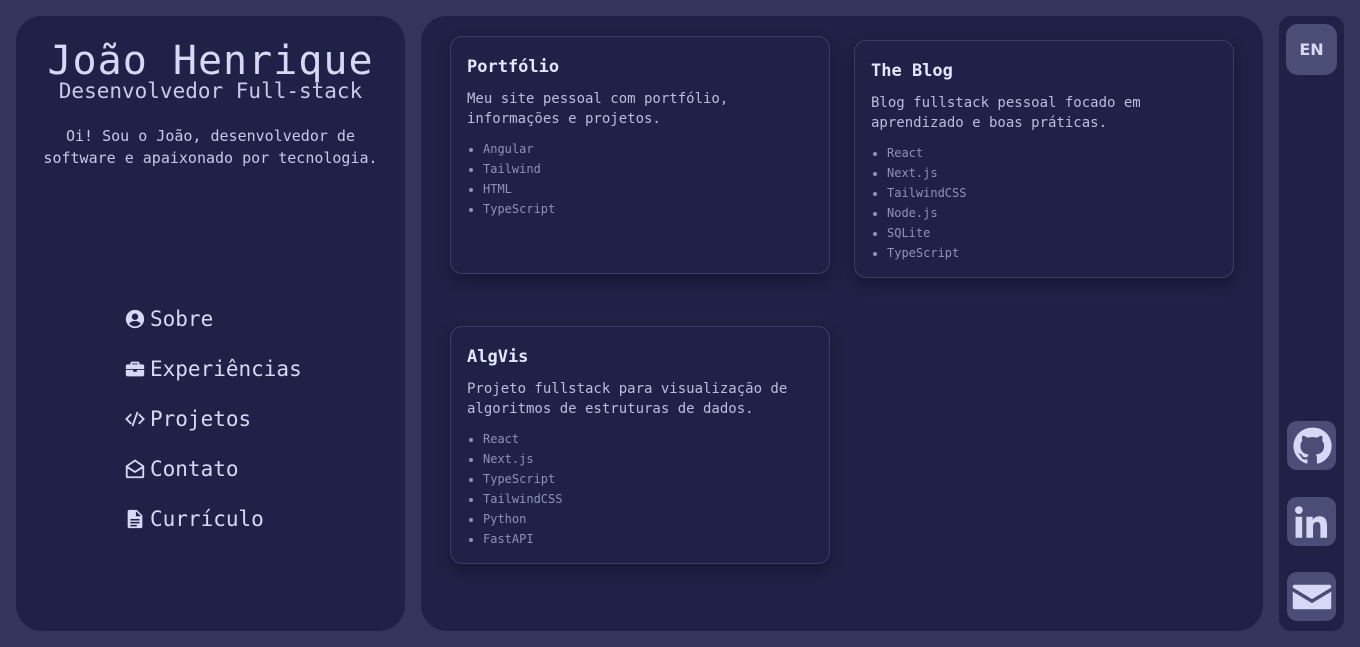 This screenshot has height=647, width=1360. I want to click on file-icon, so click(135, 519).